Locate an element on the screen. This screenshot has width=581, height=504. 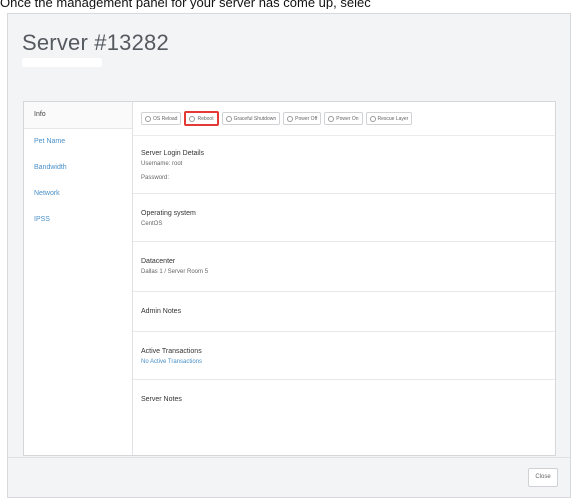
transactions-title: Active Transactions is located at coordinates (171, 351).